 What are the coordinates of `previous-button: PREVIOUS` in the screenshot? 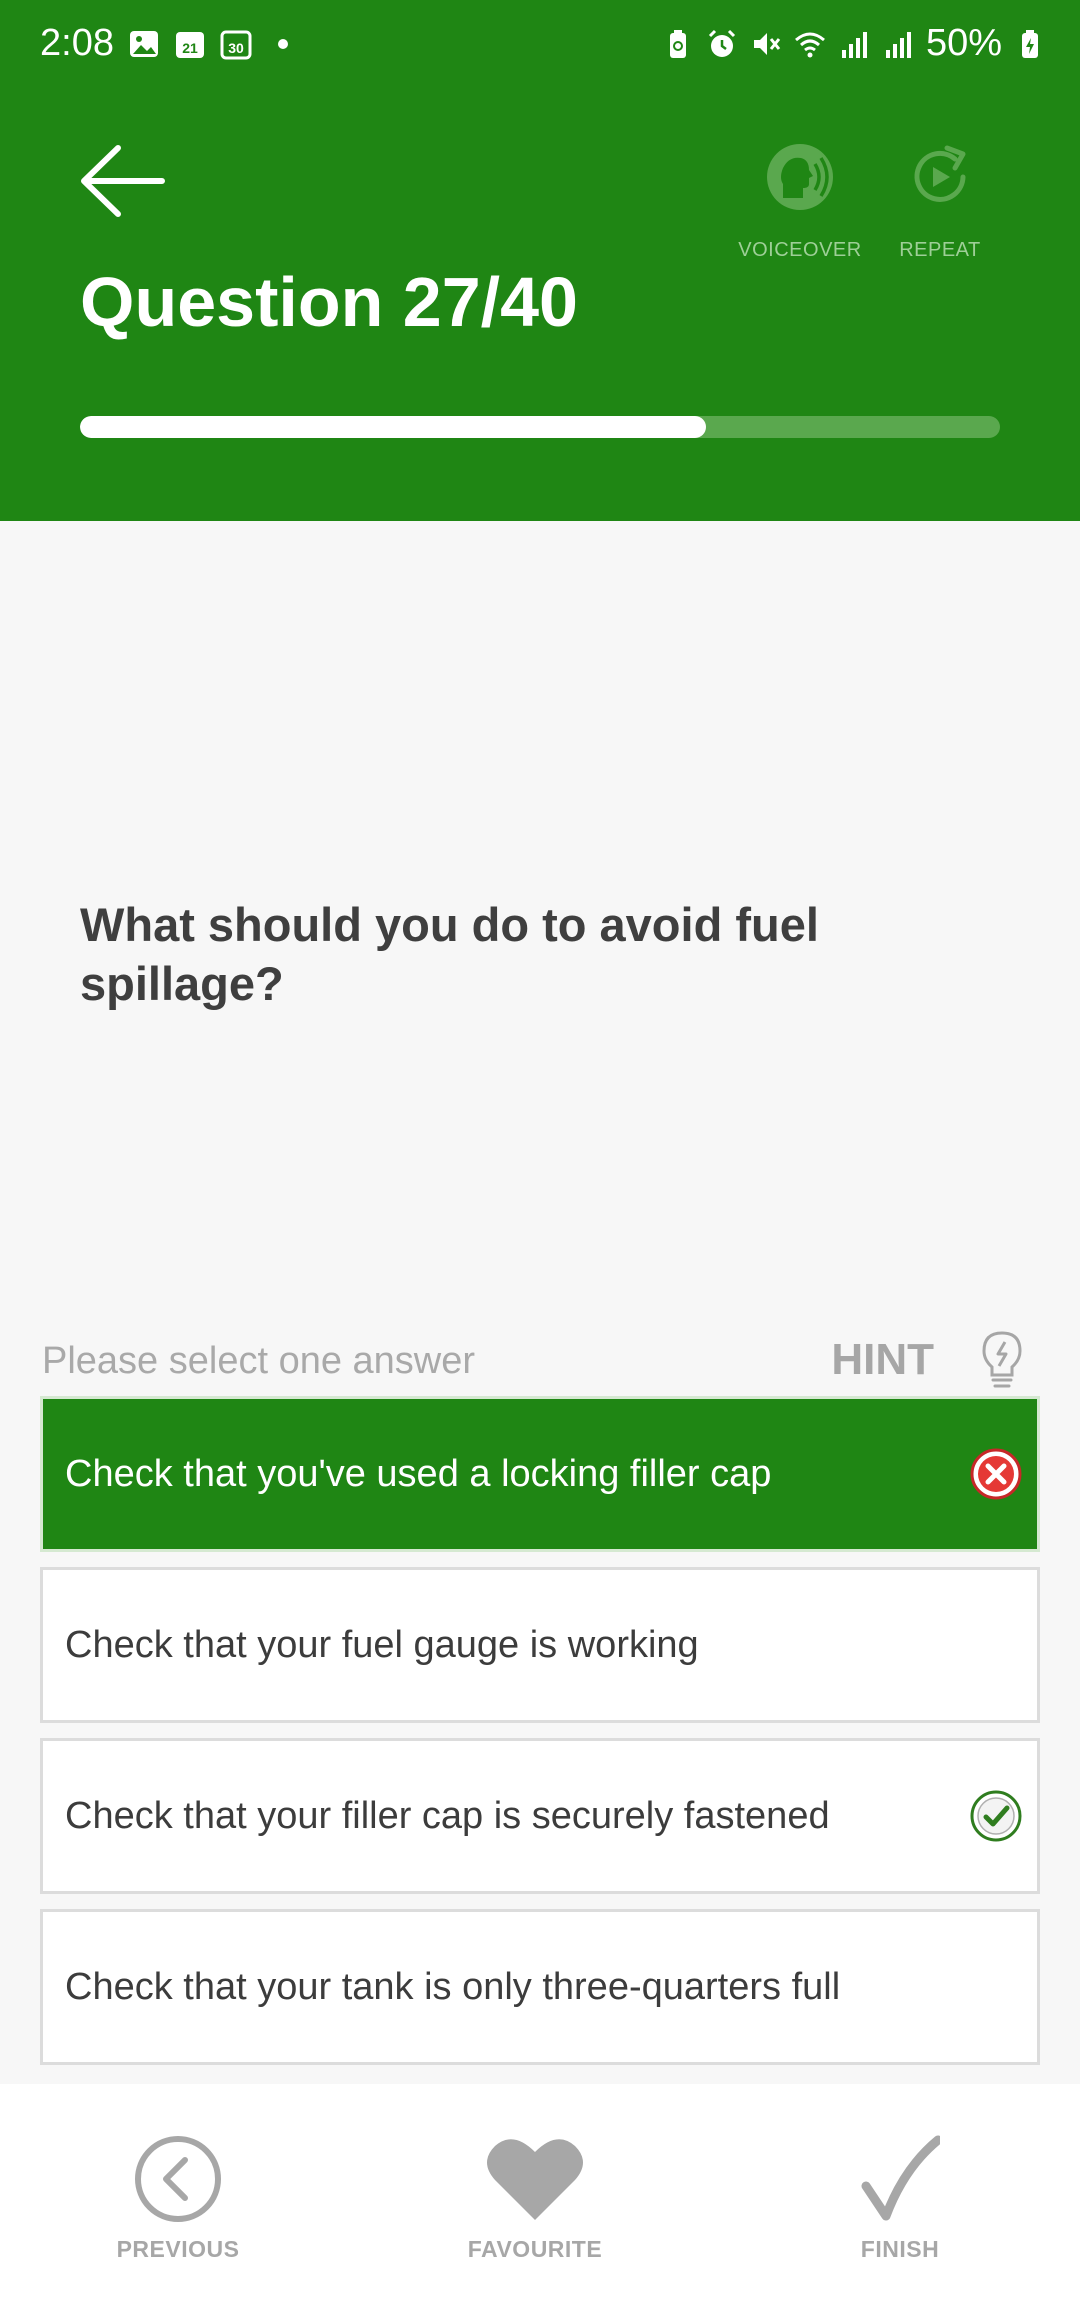 It's located at (178, 2198).